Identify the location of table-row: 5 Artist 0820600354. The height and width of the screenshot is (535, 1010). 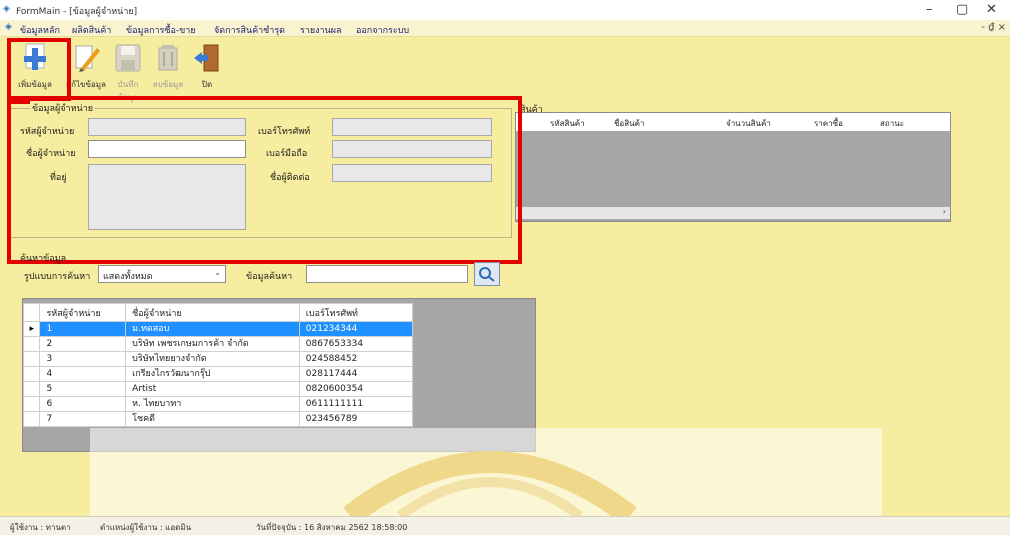
(218, 389).